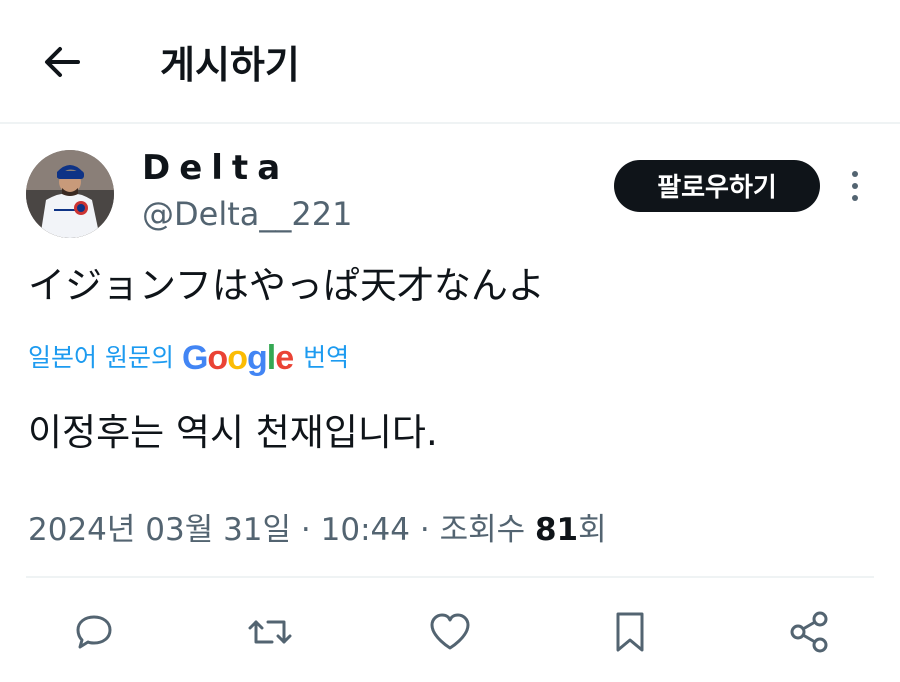 Image resolution: width=900 pixels, height=682 pixels. What do you see at coordinates (855, 186) in the screenshot?
I see `more-vertical-icon` at bounding box center [855, 186].